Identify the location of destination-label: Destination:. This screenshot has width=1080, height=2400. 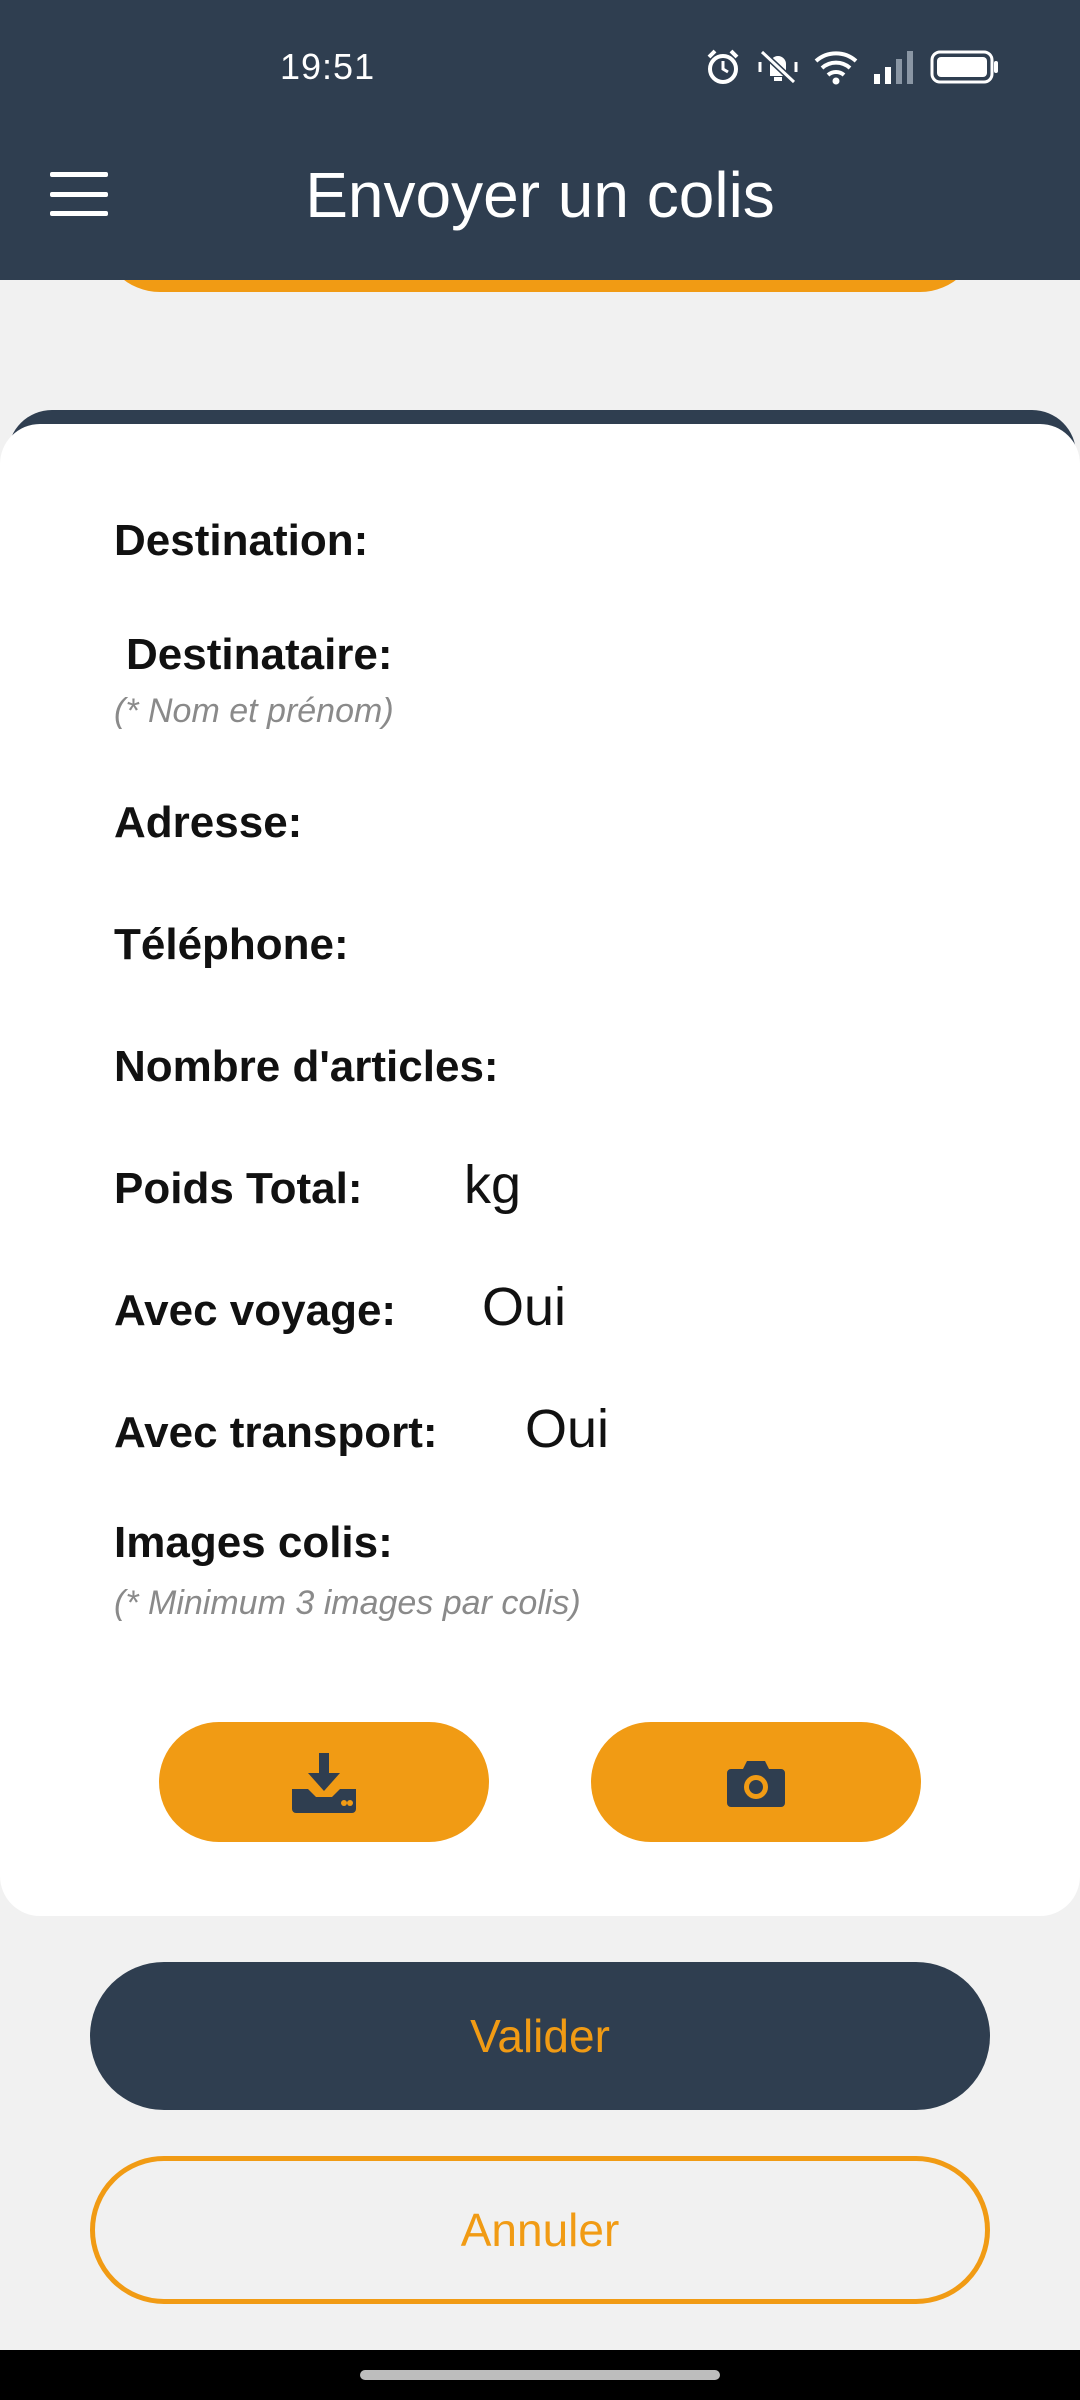
(241, 540).